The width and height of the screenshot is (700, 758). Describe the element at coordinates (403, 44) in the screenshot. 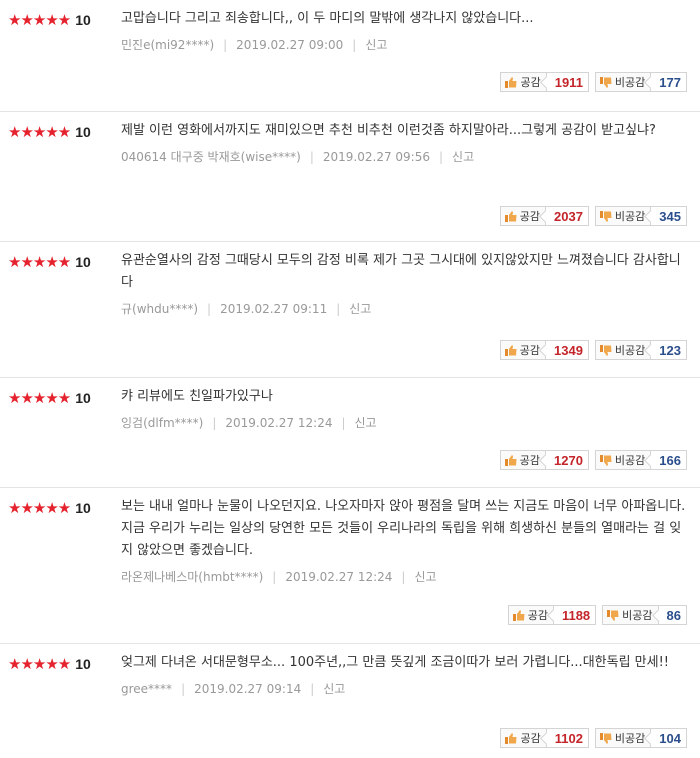

I see `review-meta: 민진e(mi92****) | 2019.02.27 09:00 | 신고` at that location.